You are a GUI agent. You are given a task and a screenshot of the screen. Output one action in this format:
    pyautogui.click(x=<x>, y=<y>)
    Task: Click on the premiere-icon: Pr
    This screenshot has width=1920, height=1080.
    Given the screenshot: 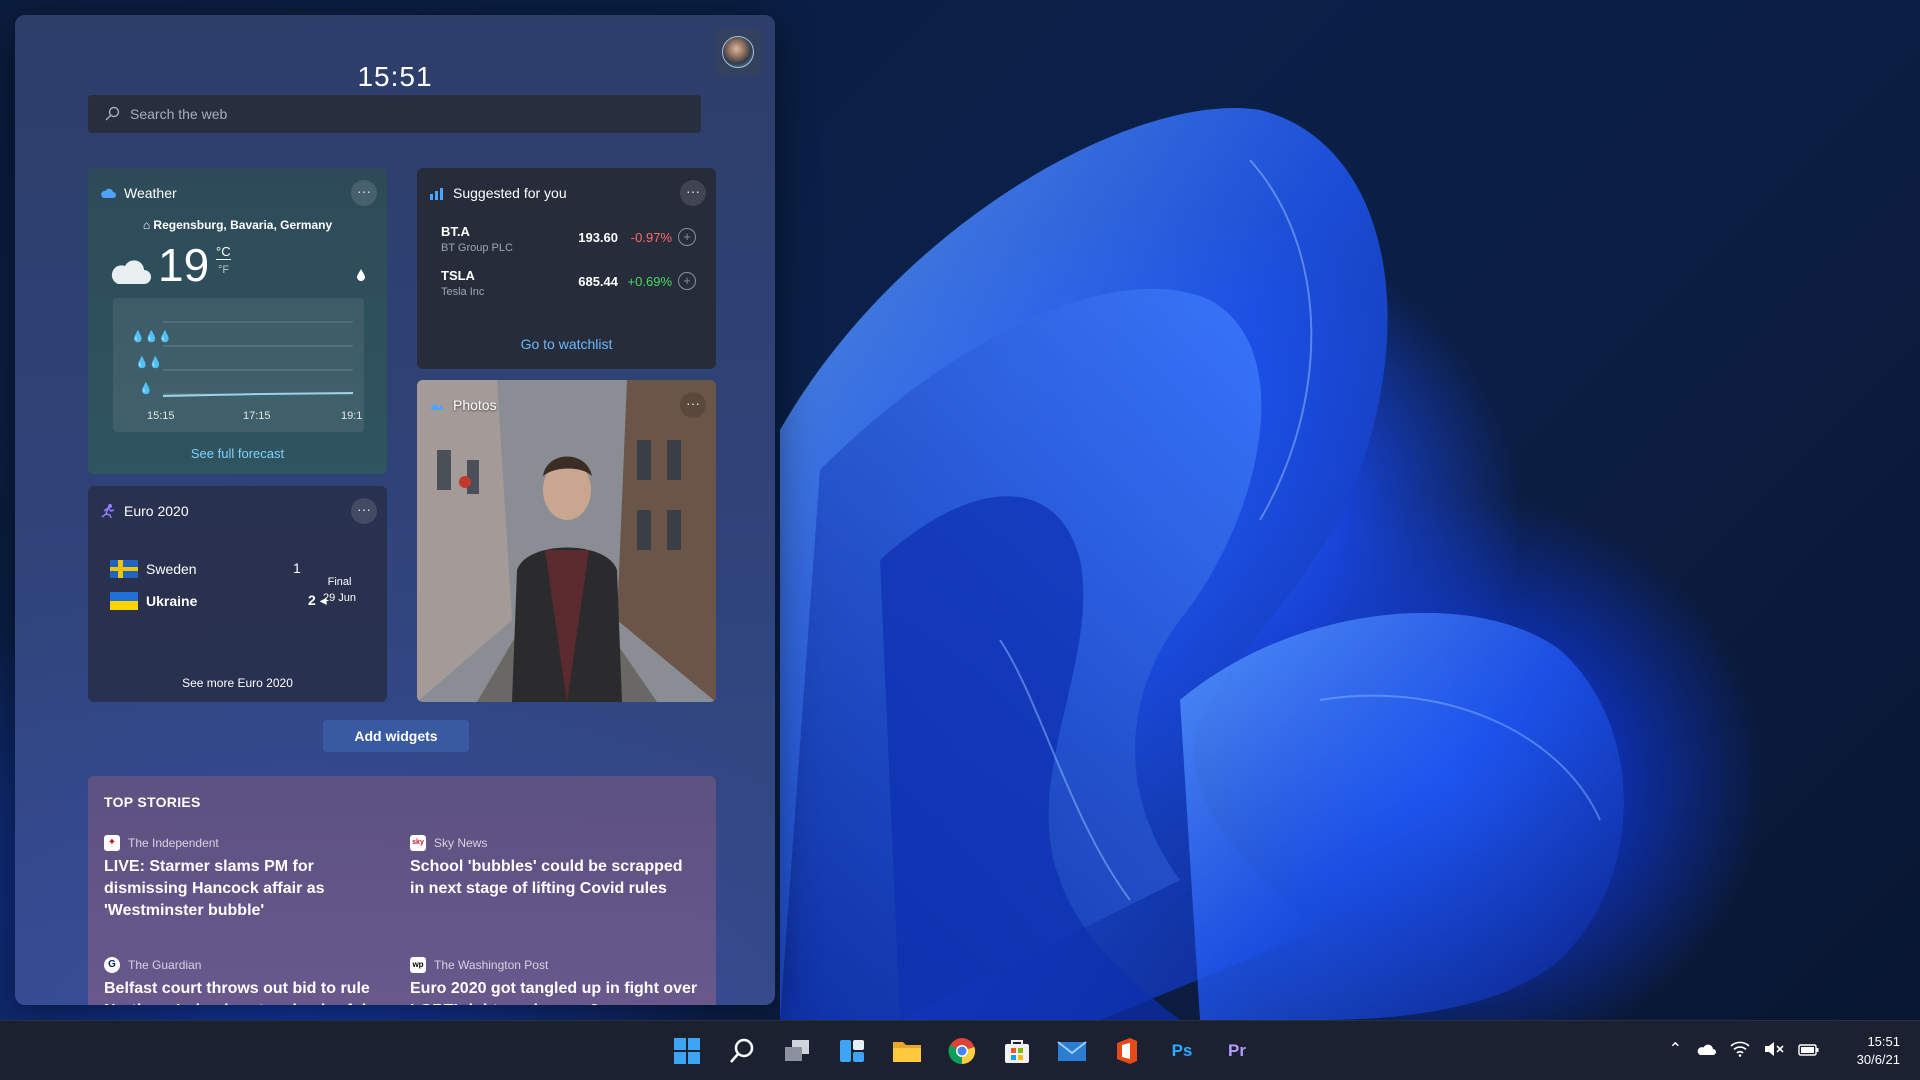 What is the action you would take?
    pyautogui.click(x=1237, y=1051)
    